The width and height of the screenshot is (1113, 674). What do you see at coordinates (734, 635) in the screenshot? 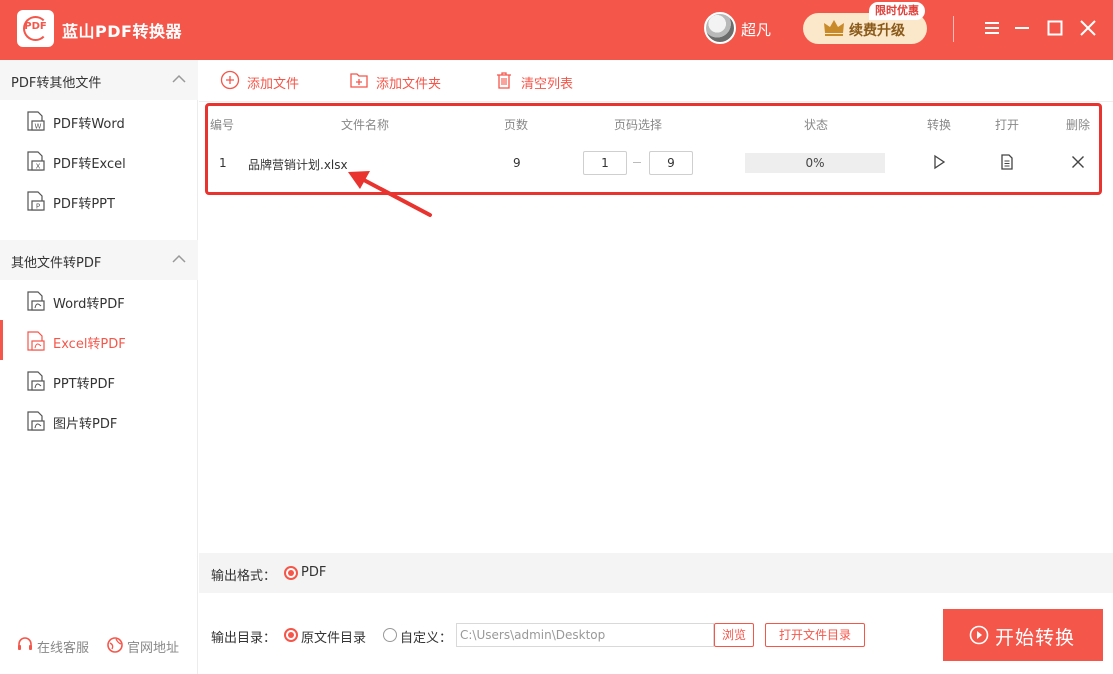
I see `browse-button: 浏览` at bounding box center [734, 635].